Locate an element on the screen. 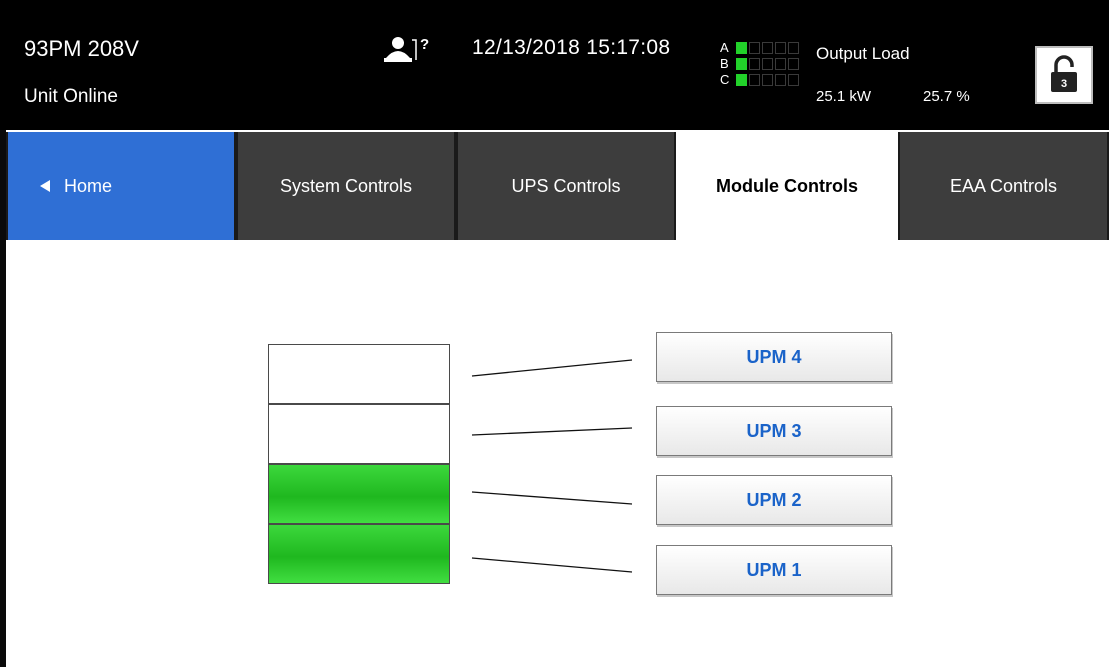  output-load-kw: 25.1 kW is located at coordinates (844, 96).